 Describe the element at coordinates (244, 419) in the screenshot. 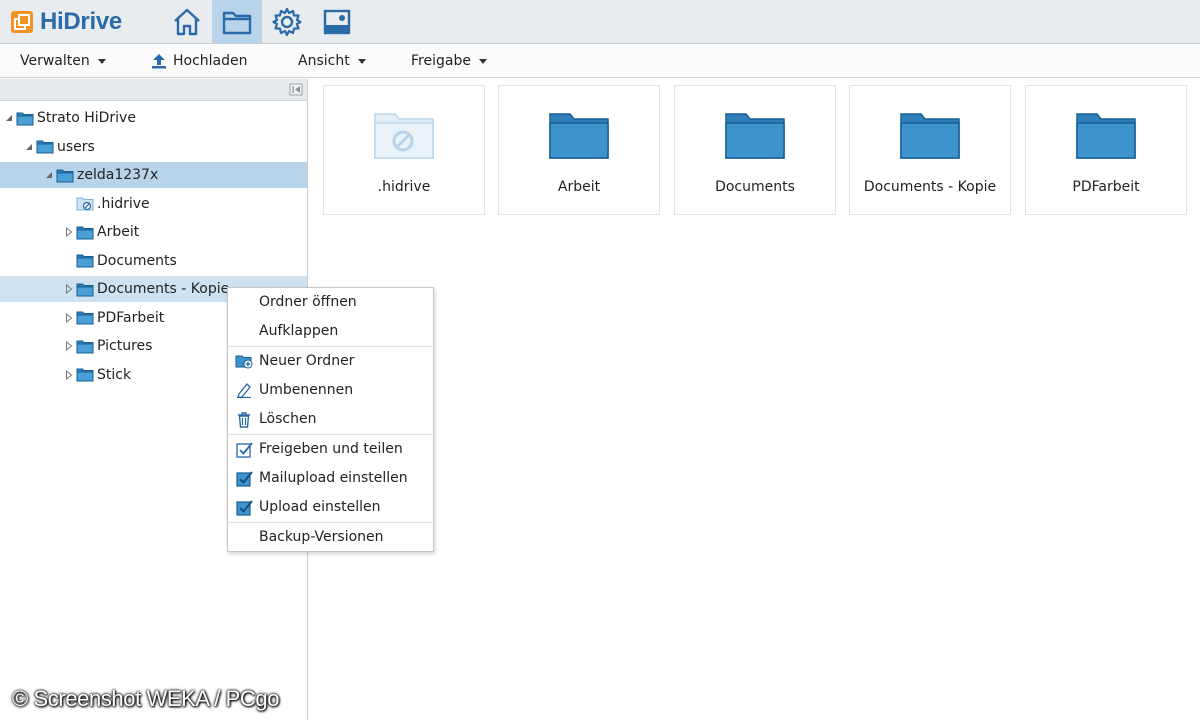

I see `trash-icon` at that location.